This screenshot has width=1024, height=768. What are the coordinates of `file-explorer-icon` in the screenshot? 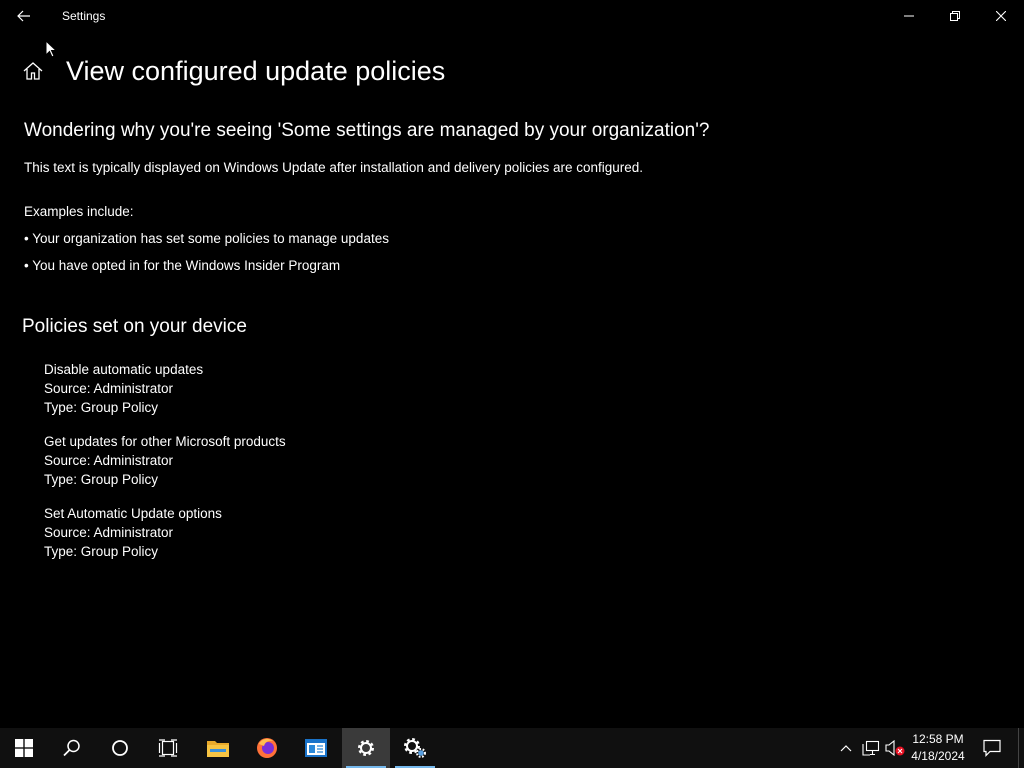 It's located at (218, 749).